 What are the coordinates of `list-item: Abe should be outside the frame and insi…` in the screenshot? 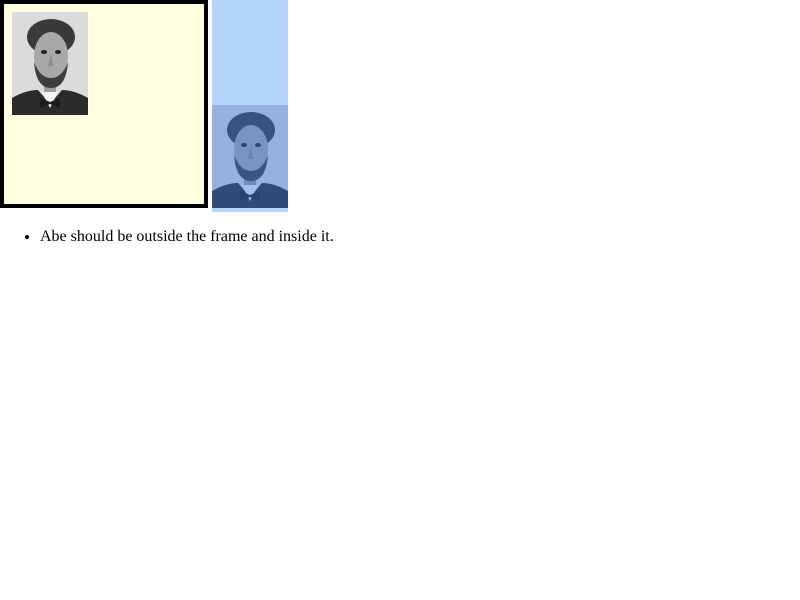 It's located at (187, 237).